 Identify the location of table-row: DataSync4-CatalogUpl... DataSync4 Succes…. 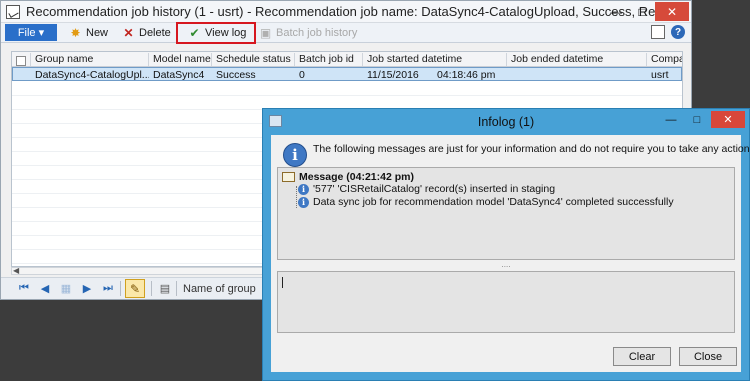
(347, 74).